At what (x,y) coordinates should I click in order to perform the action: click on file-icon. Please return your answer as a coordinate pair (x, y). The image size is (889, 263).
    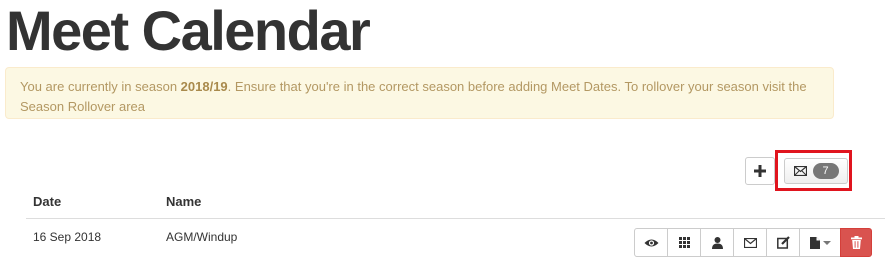
    Looking at the image, I should click on (814, 242).